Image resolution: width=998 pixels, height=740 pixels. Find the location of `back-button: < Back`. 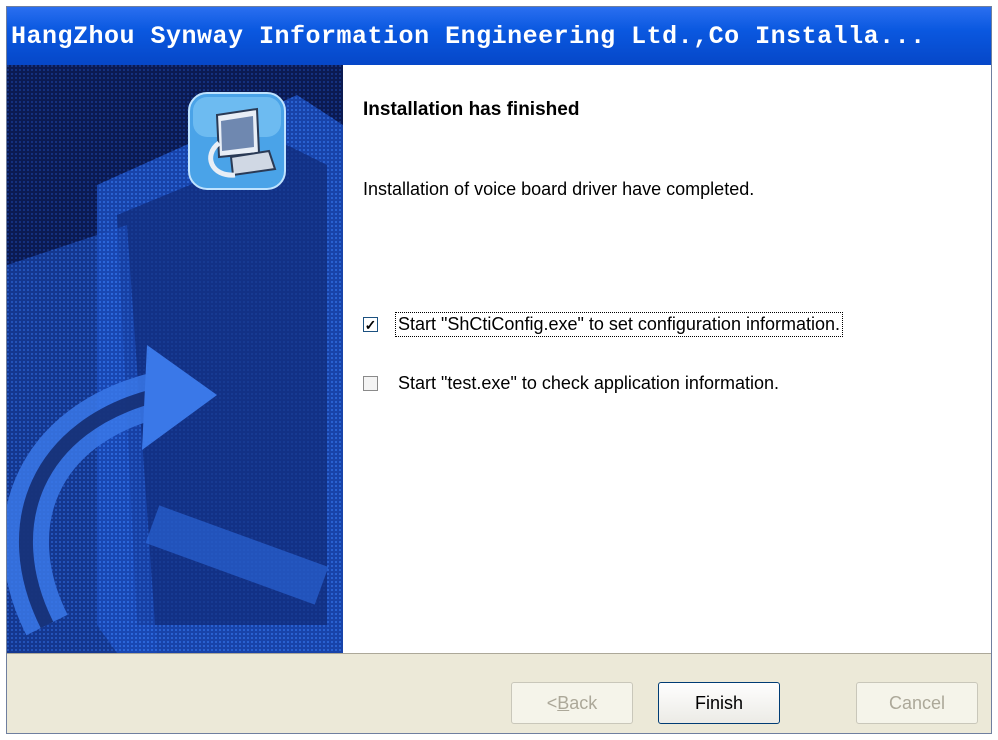

back-button: < Back is located at coordinates (572, 703).